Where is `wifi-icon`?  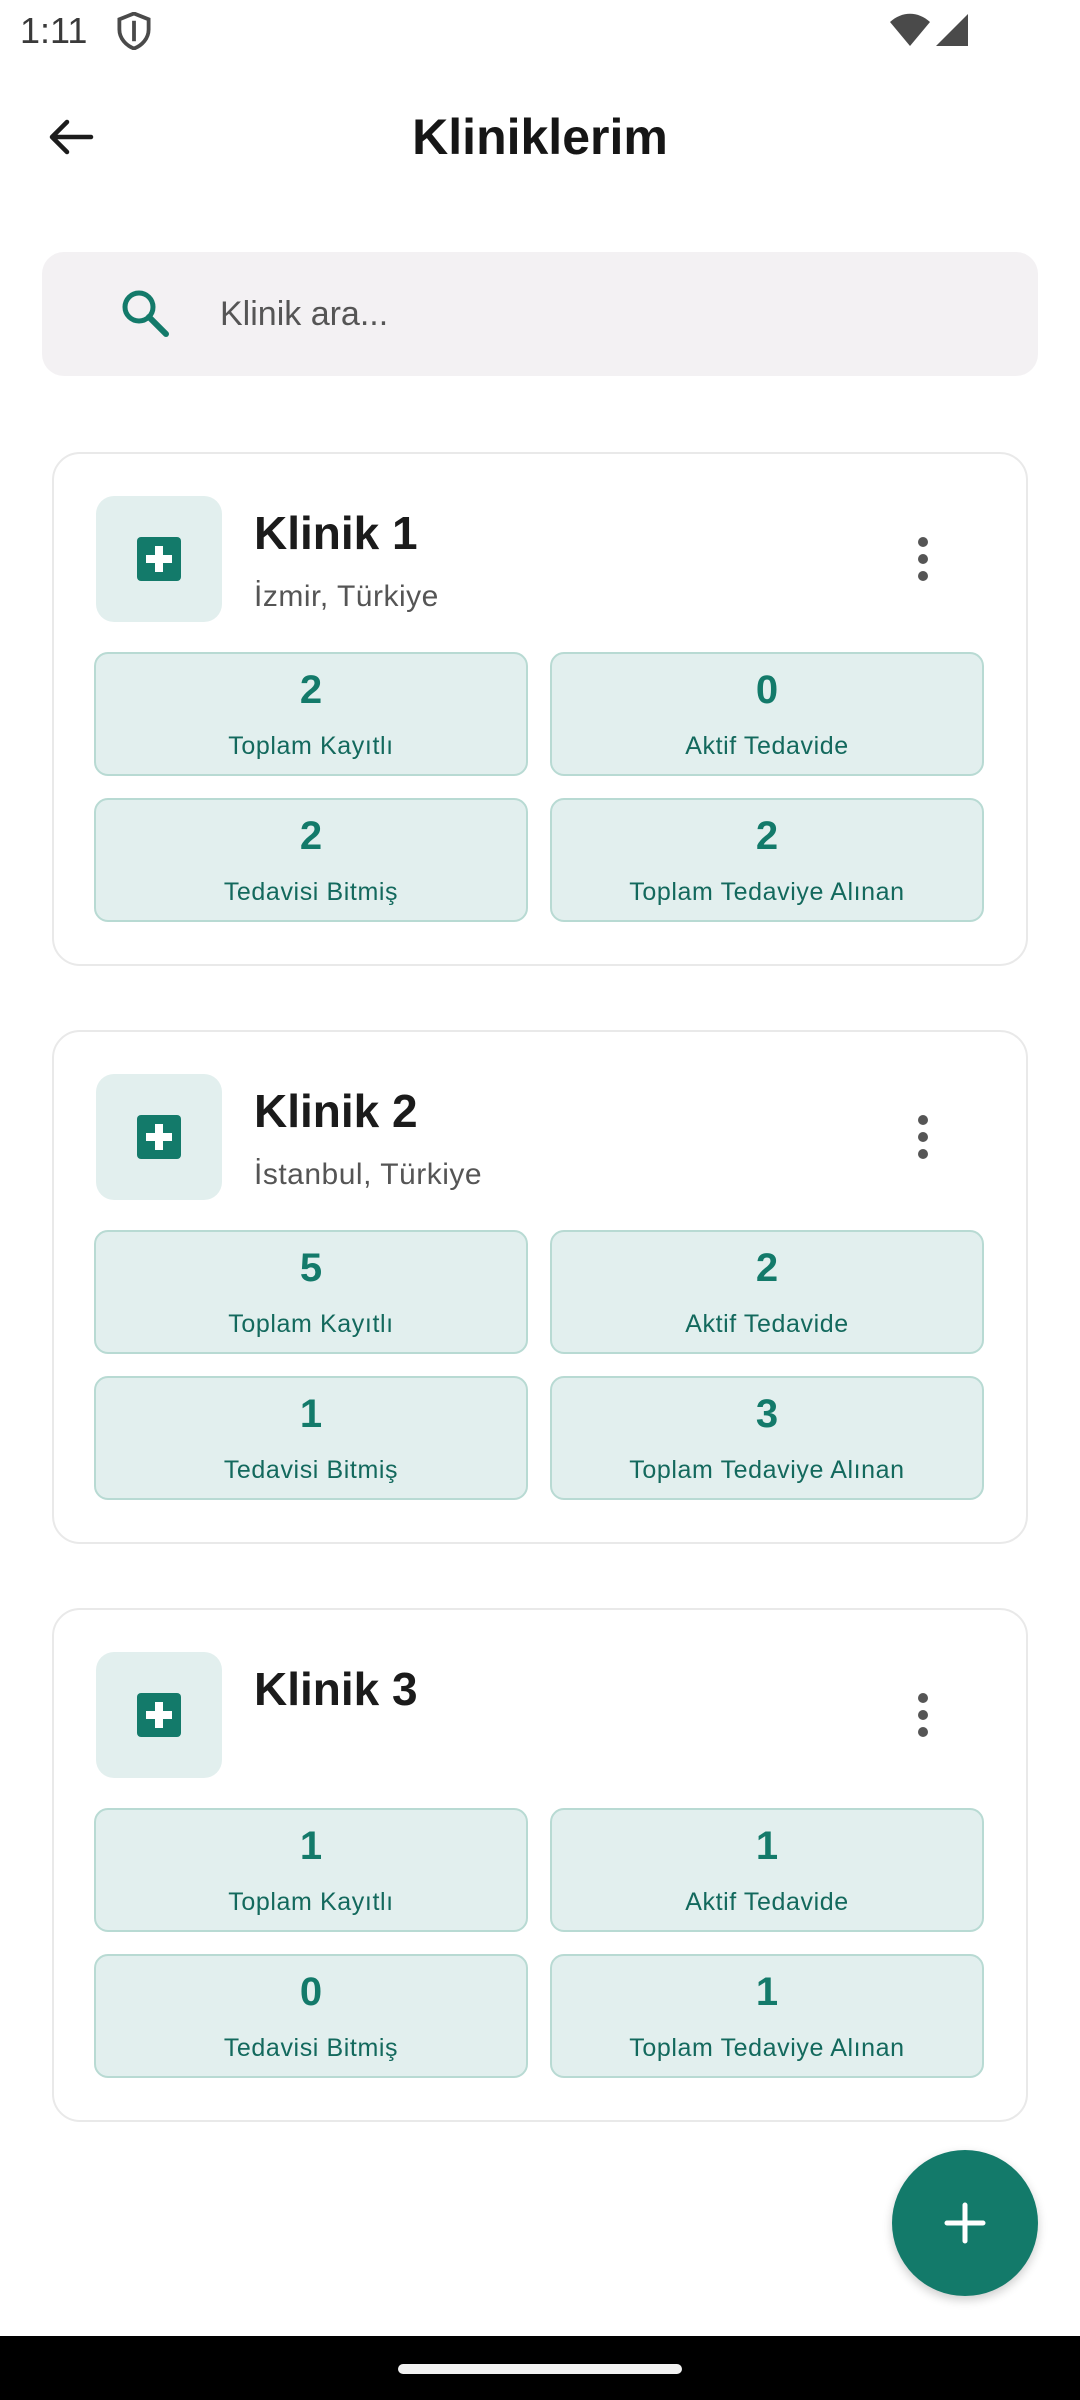
wifi-icon is located at coordinates (910, 29).